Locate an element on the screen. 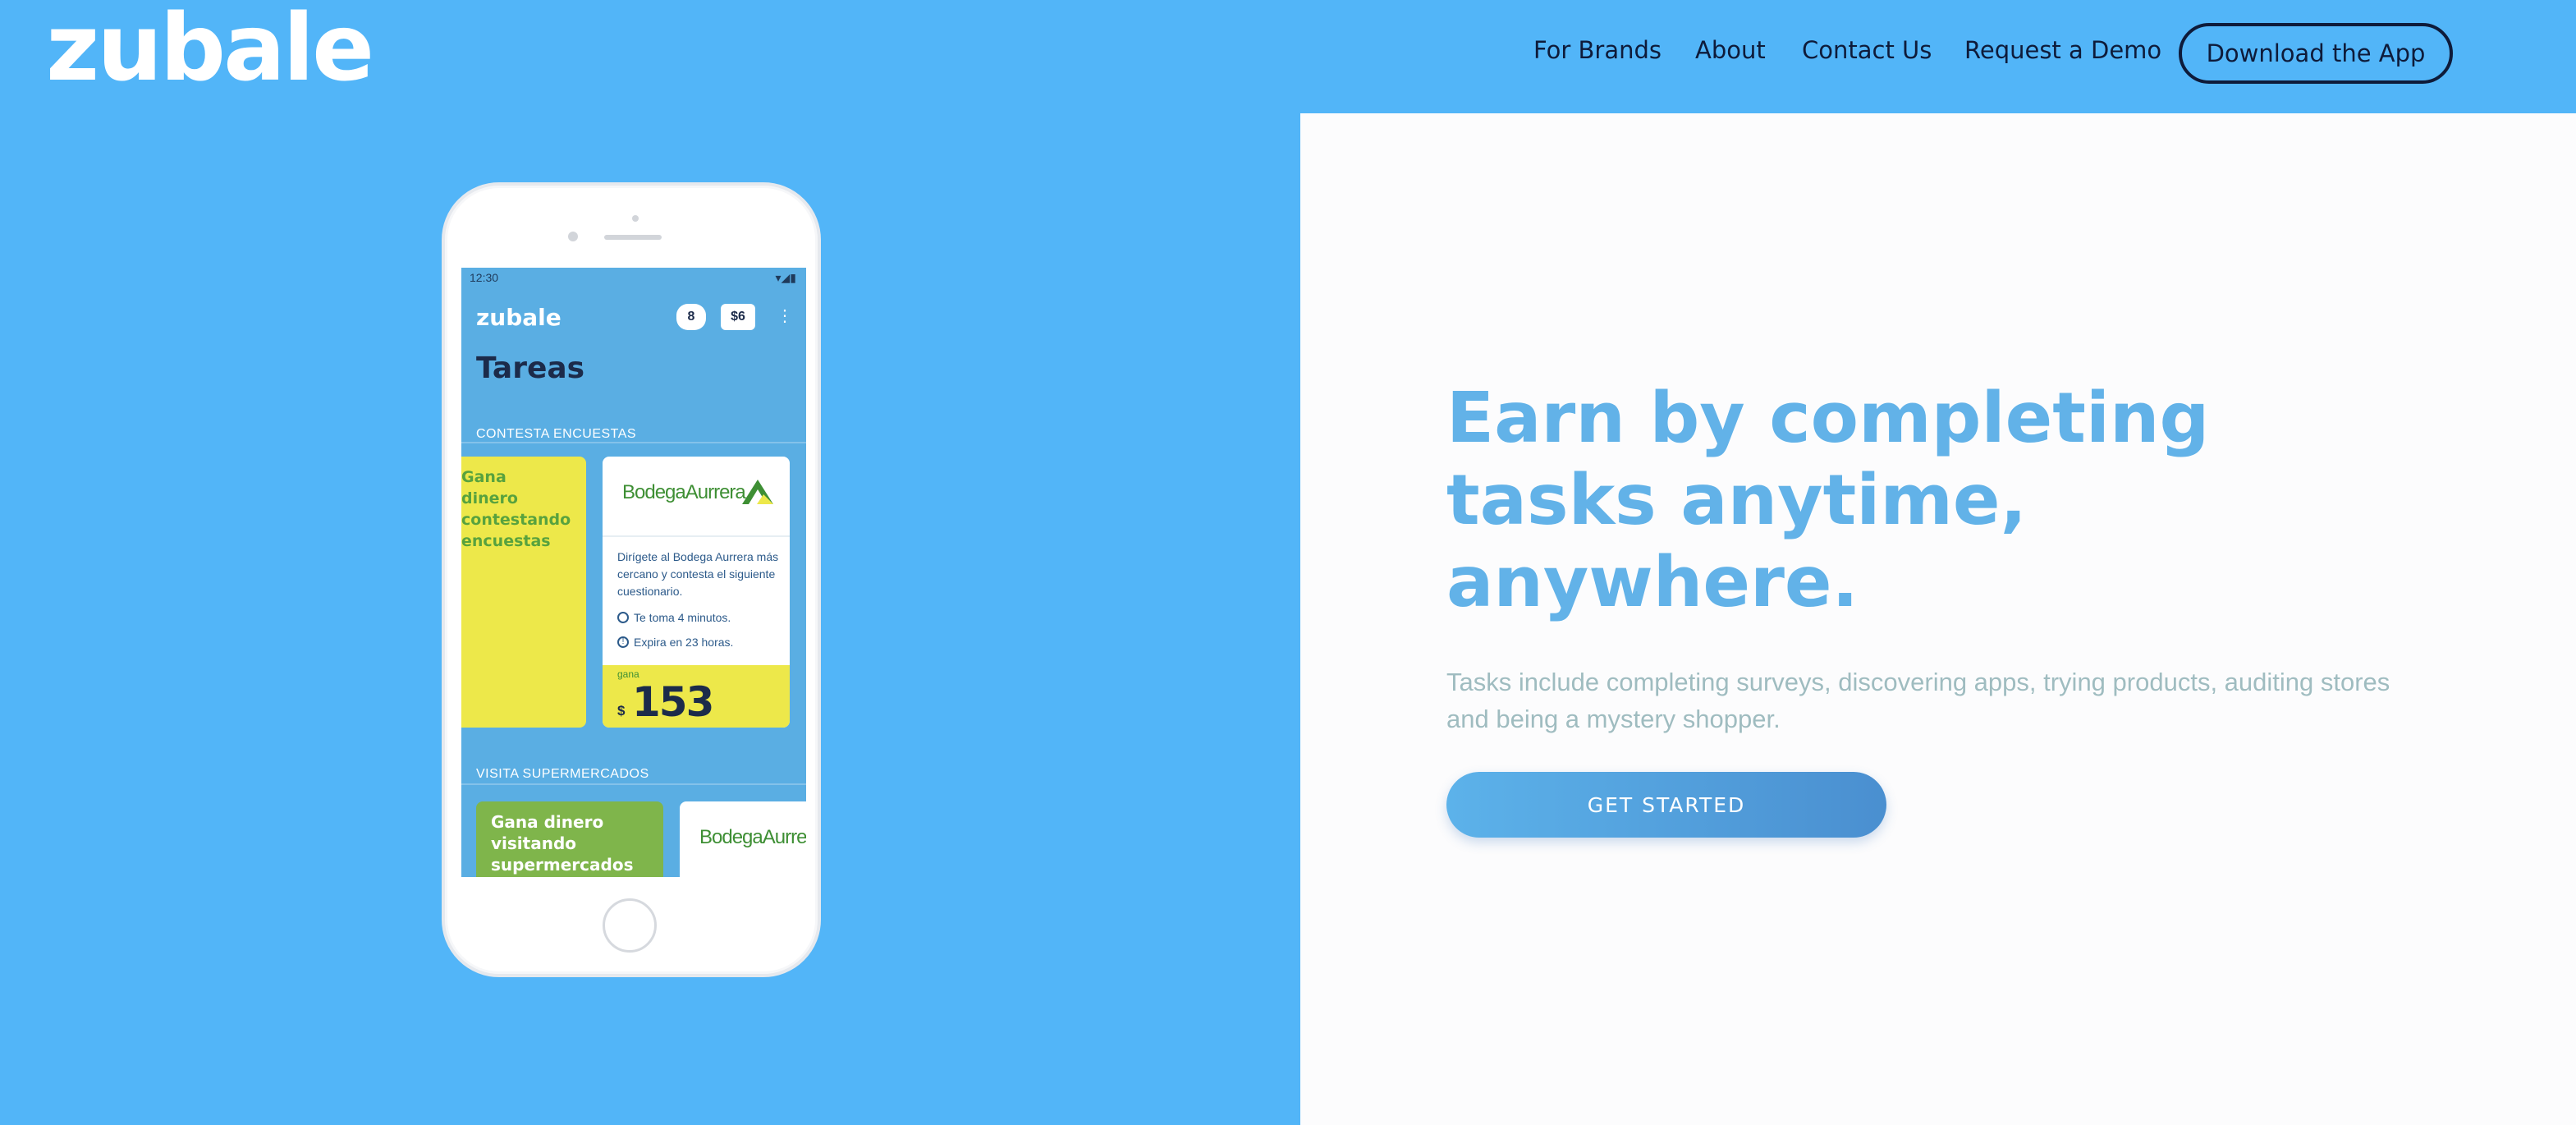 The height and width of the screenshot is (1125, 2576). supermarket-promo-card: Gana dinero visitando supermercados is located at coordinates (570, 839).